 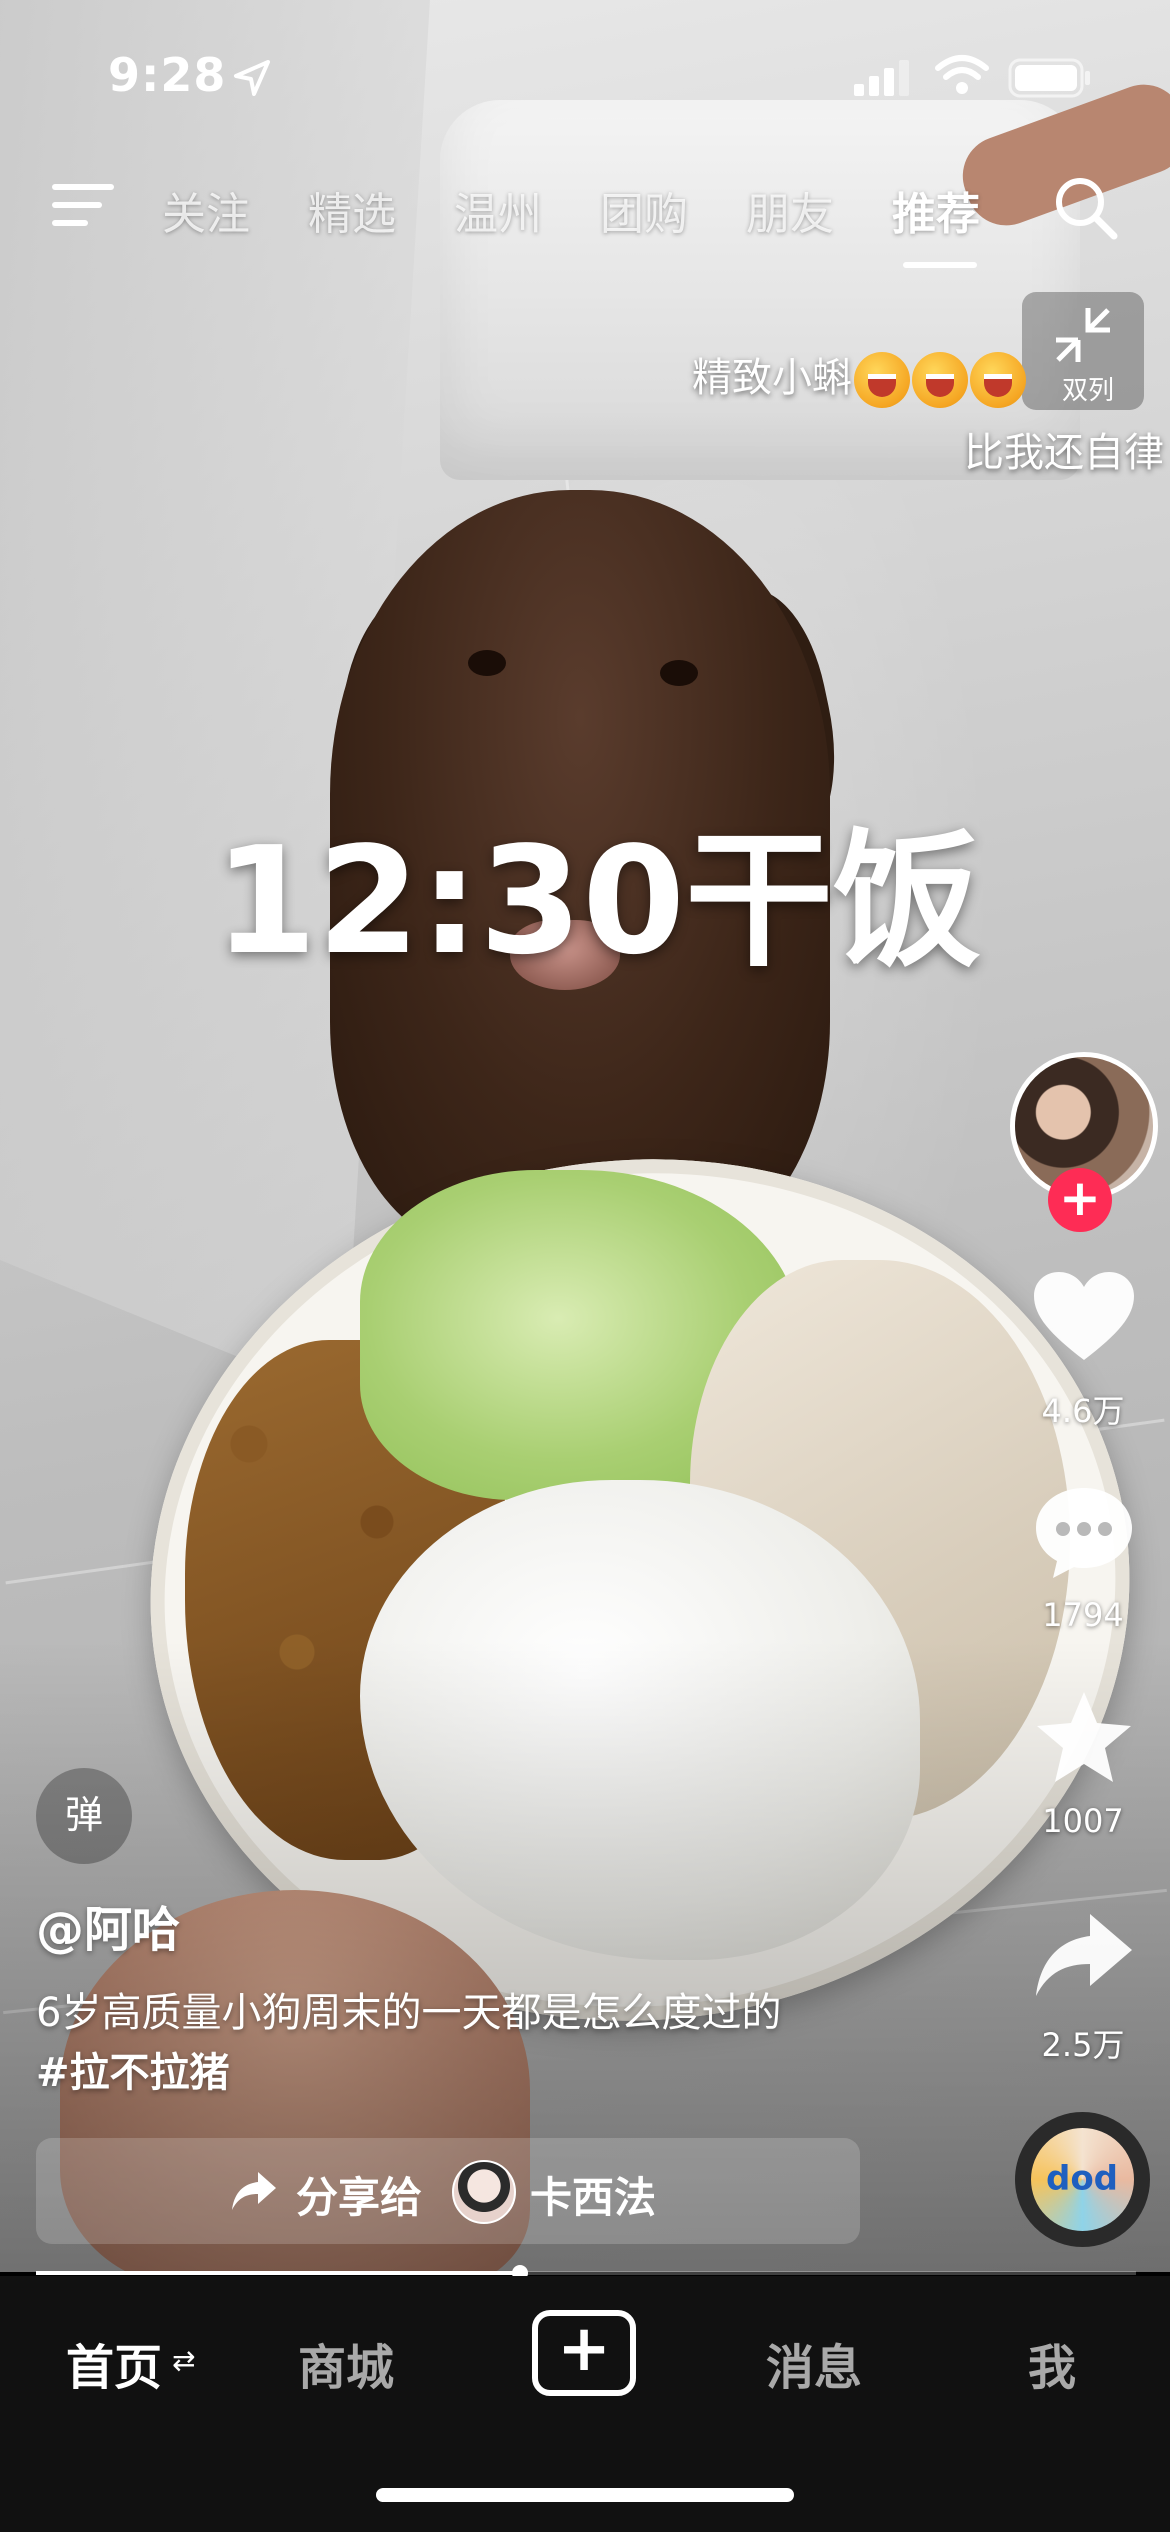 What do you see at coordinates (84, 1816) in the screenshot?
I see `danmaku-toggle-button: 弹` at bounding box center [84, 1816].